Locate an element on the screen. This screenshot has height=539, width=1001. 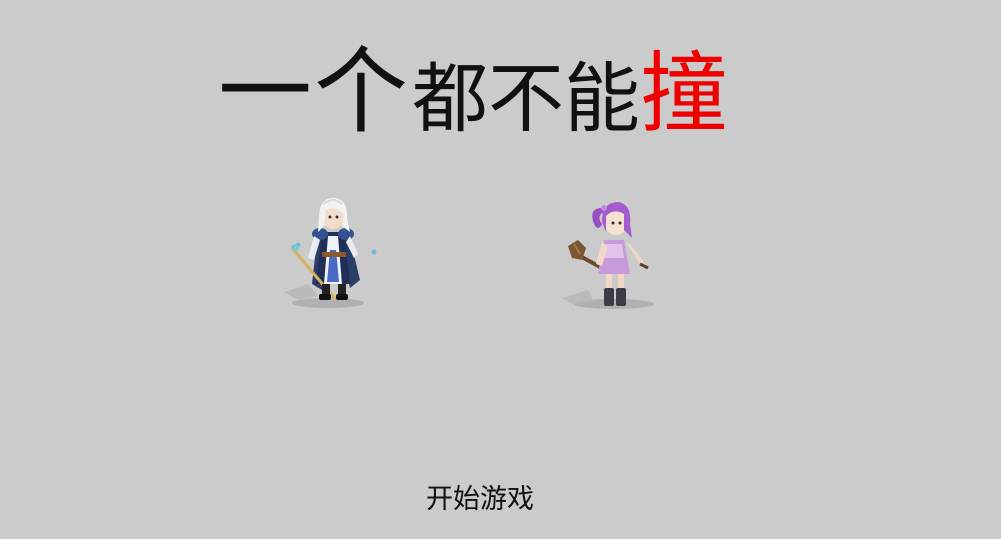
game-title-accent: 撞 is located at coordinates (684, 93).